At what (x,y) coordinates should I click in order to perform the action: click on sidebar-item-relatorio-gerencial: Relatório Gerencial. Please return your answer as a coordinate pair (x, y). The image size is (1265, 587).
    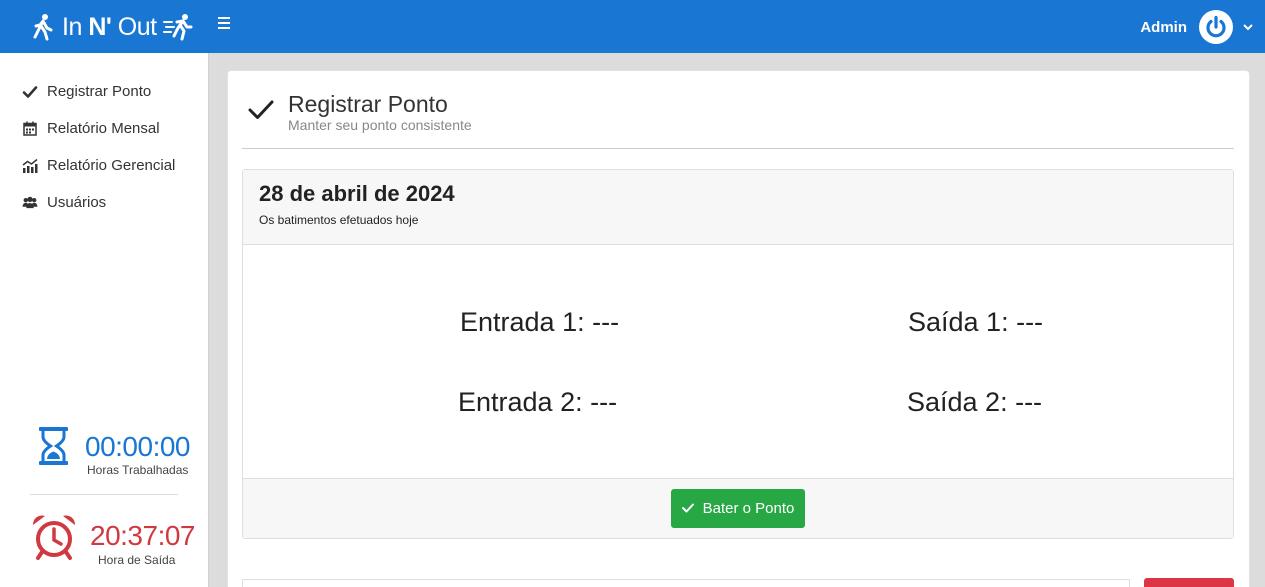
    Looking at the image, I should click on (104, 165).